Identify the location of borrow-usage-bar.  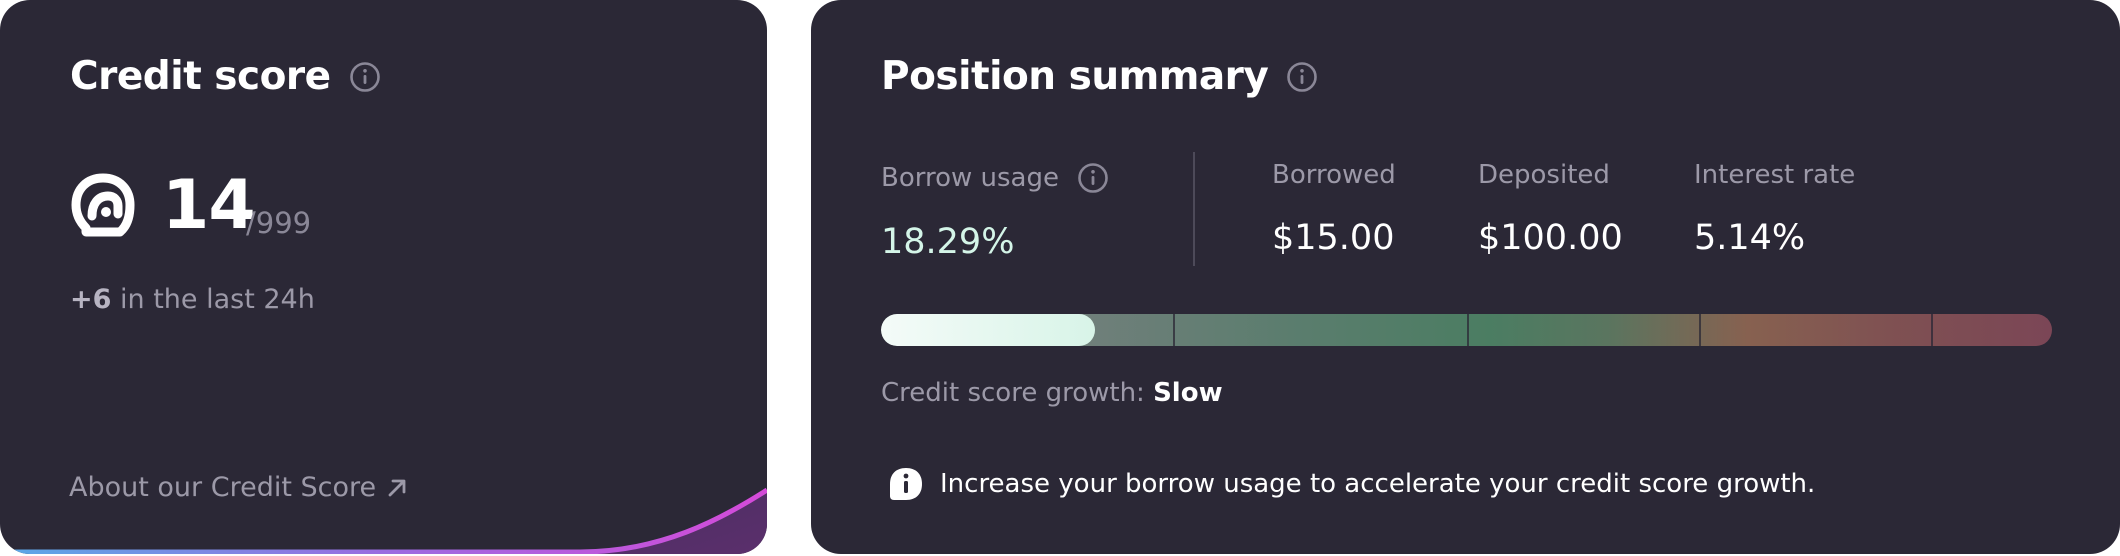
(1466, 330).